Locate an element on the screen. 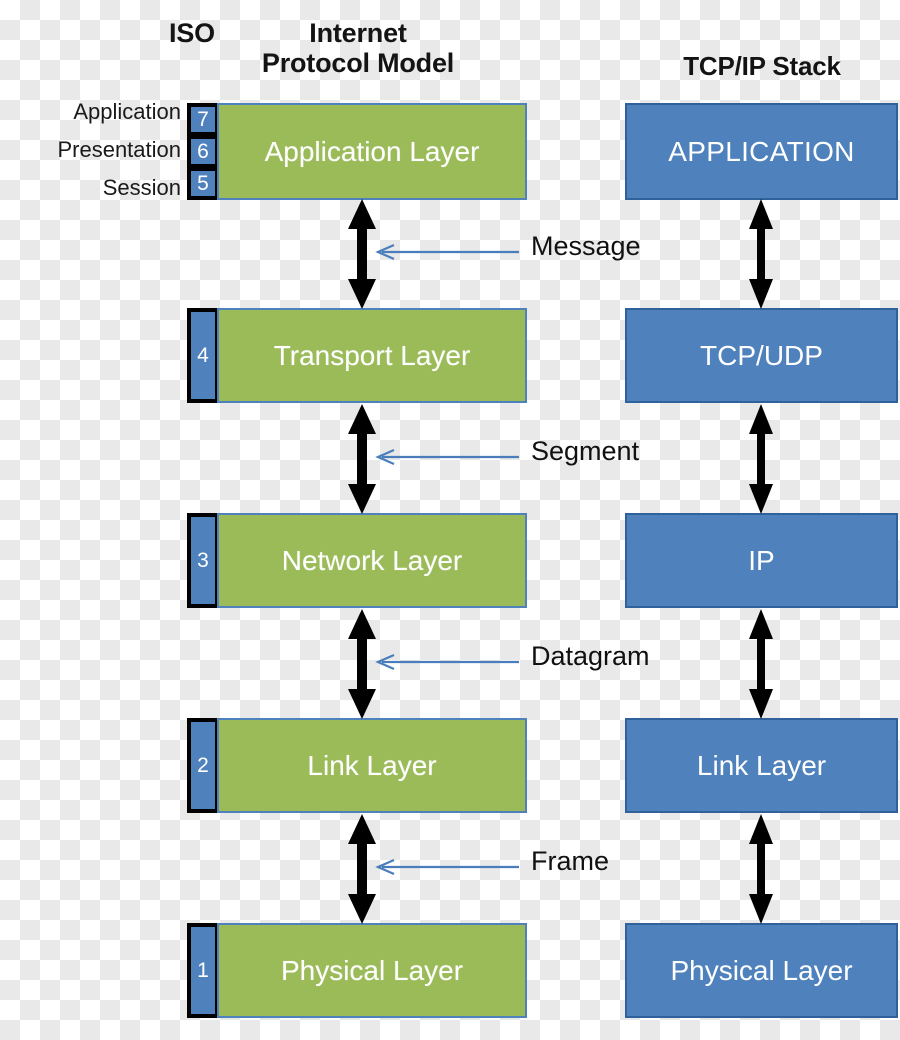  tcpip-layer-box-link: Link Layer is located at coordinates (761, 765).